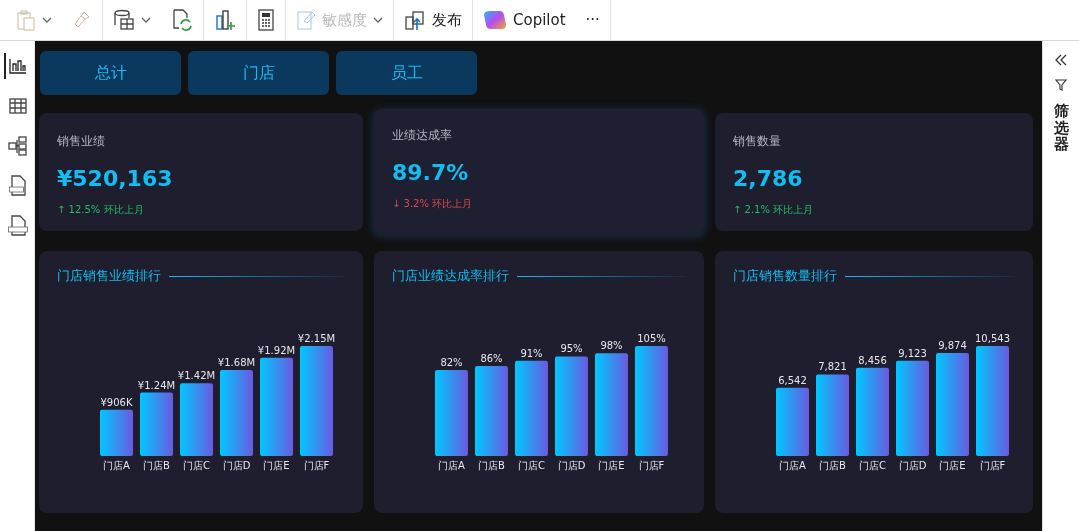  What do you see at coordinates (531, 353) in the screenshot?
I see `value-label: 91%` at bounding box center [531, 353].